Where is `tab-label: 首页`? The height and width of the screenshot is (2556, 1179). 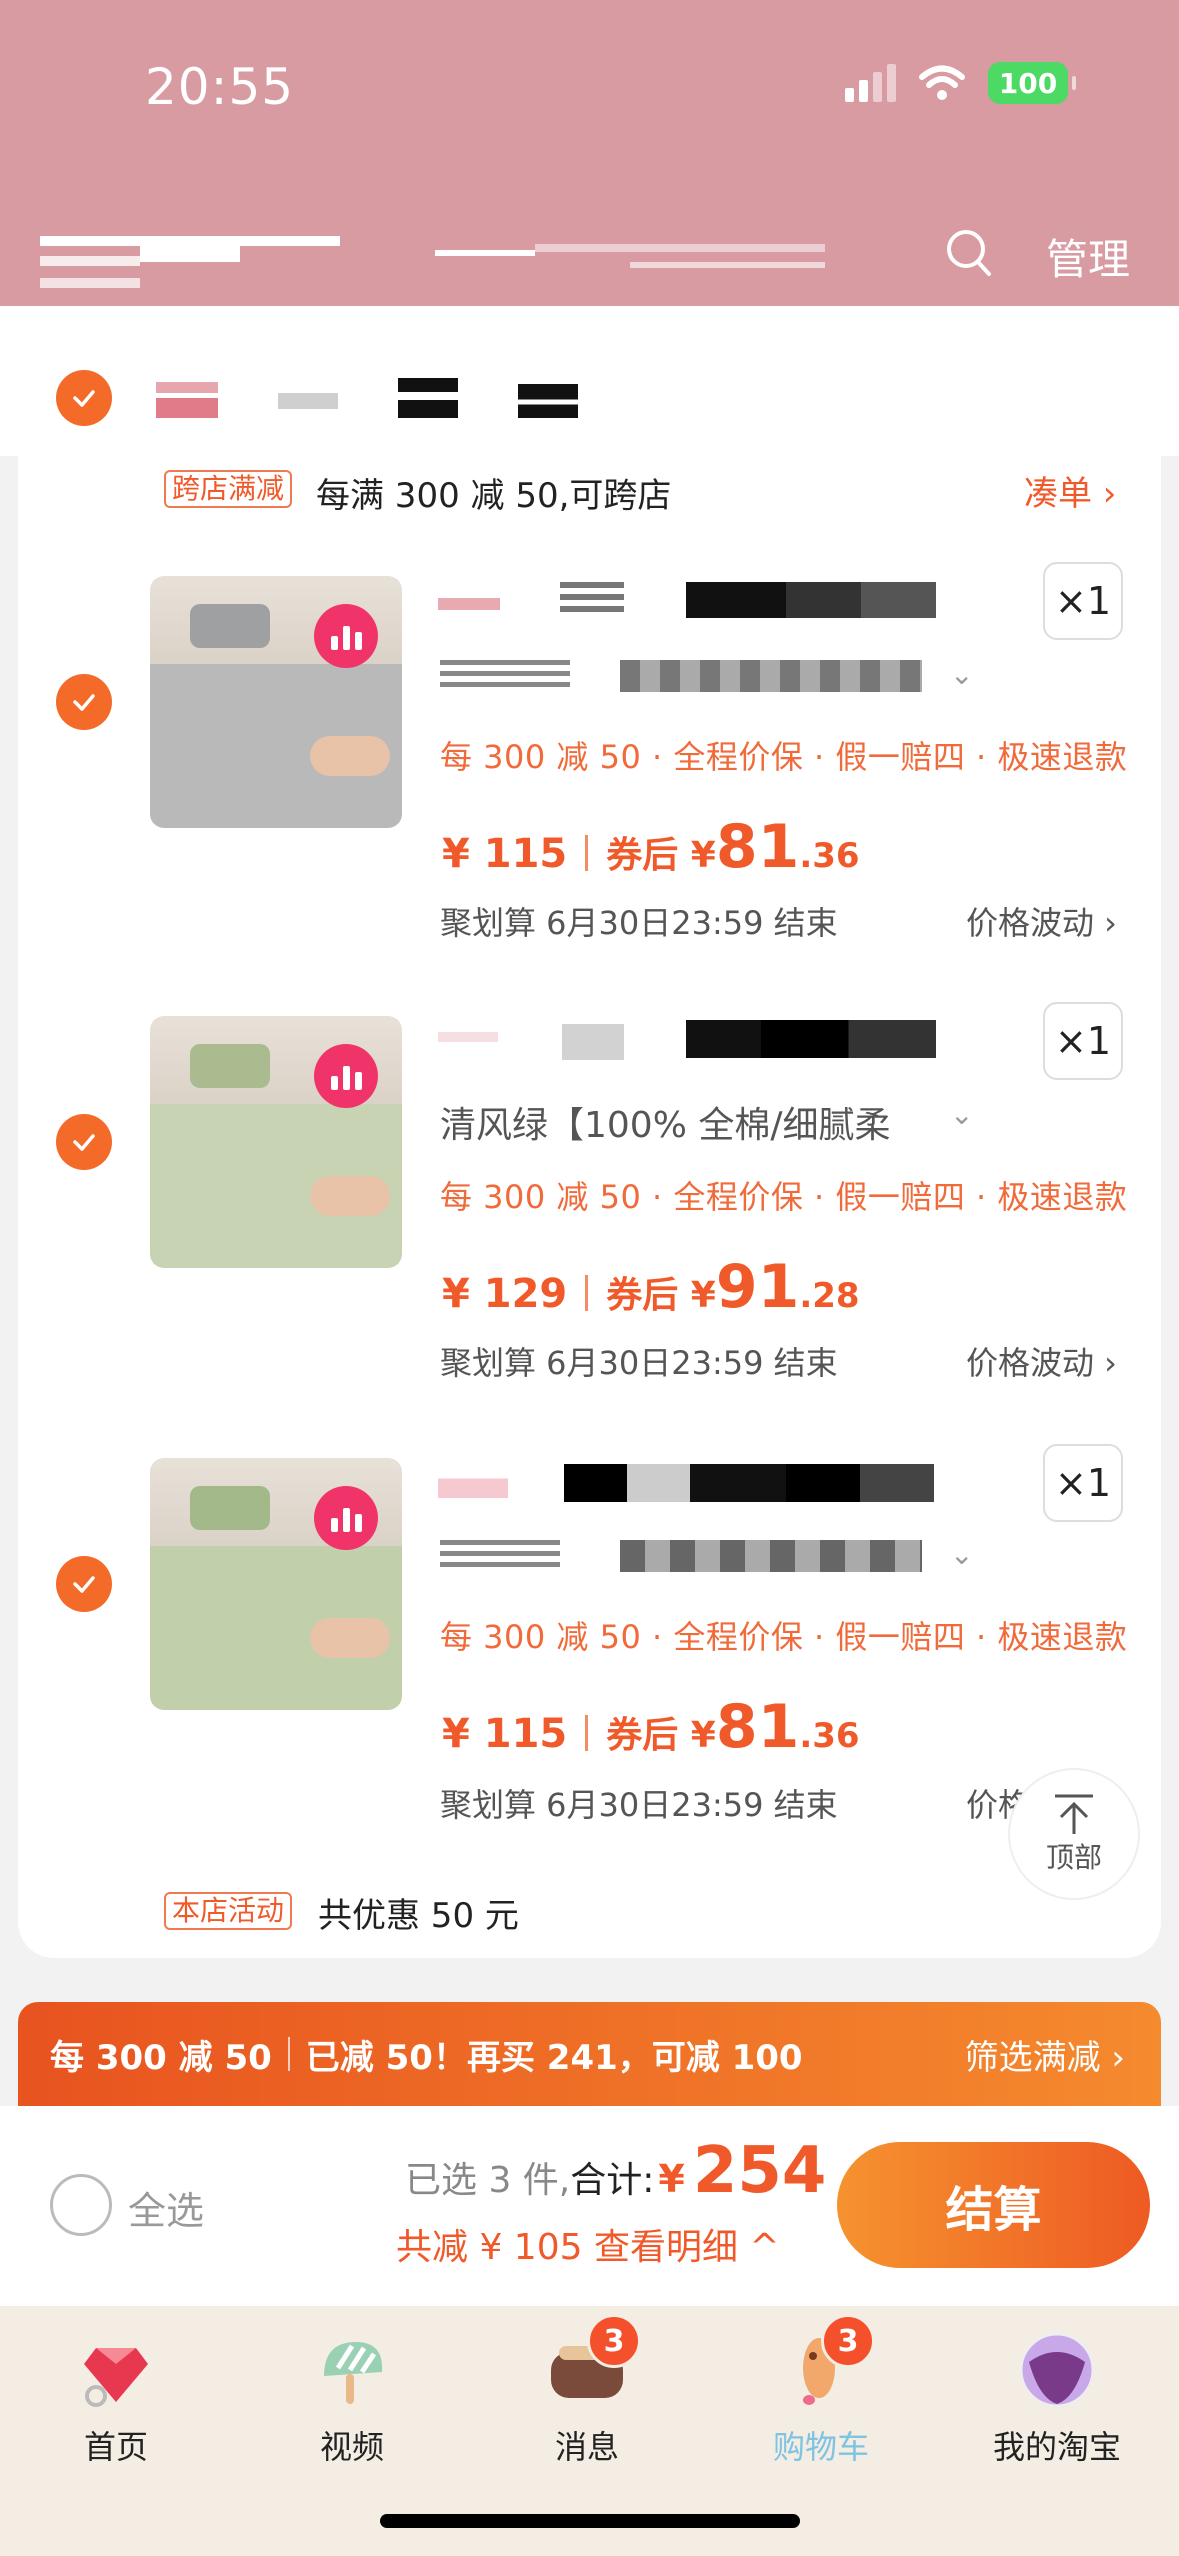 tab-label: 首页 is located at coordinates (115, 2447).